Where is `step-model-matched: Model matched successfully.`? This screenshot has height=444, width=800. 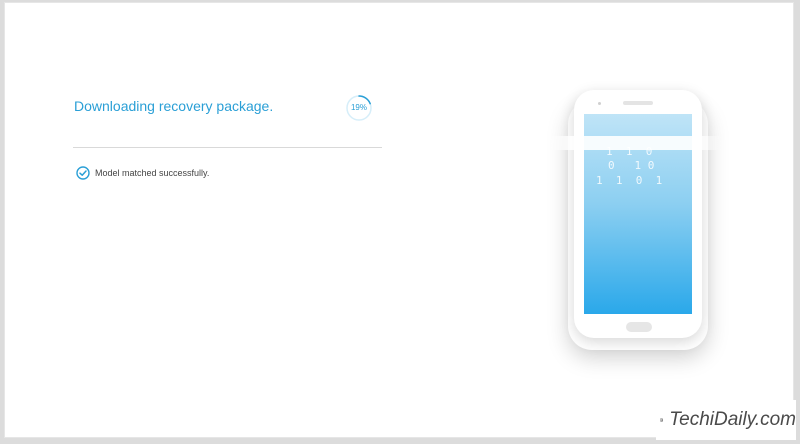
step-model-matched: Model matched successfully. is located at coordinates (142, 173).